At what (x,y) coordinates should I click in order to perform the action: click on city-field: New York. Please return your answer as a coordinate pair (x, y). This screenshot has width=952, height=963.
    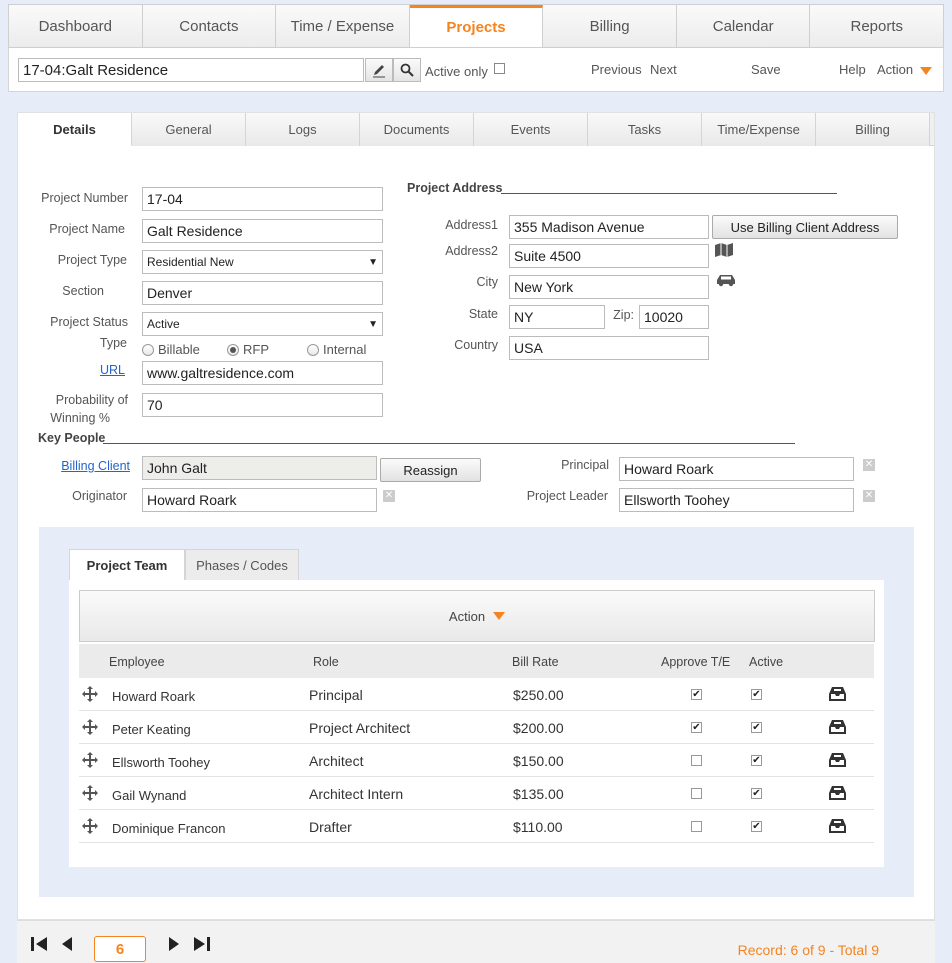
    Looking at the image, I should click on (609, 287).